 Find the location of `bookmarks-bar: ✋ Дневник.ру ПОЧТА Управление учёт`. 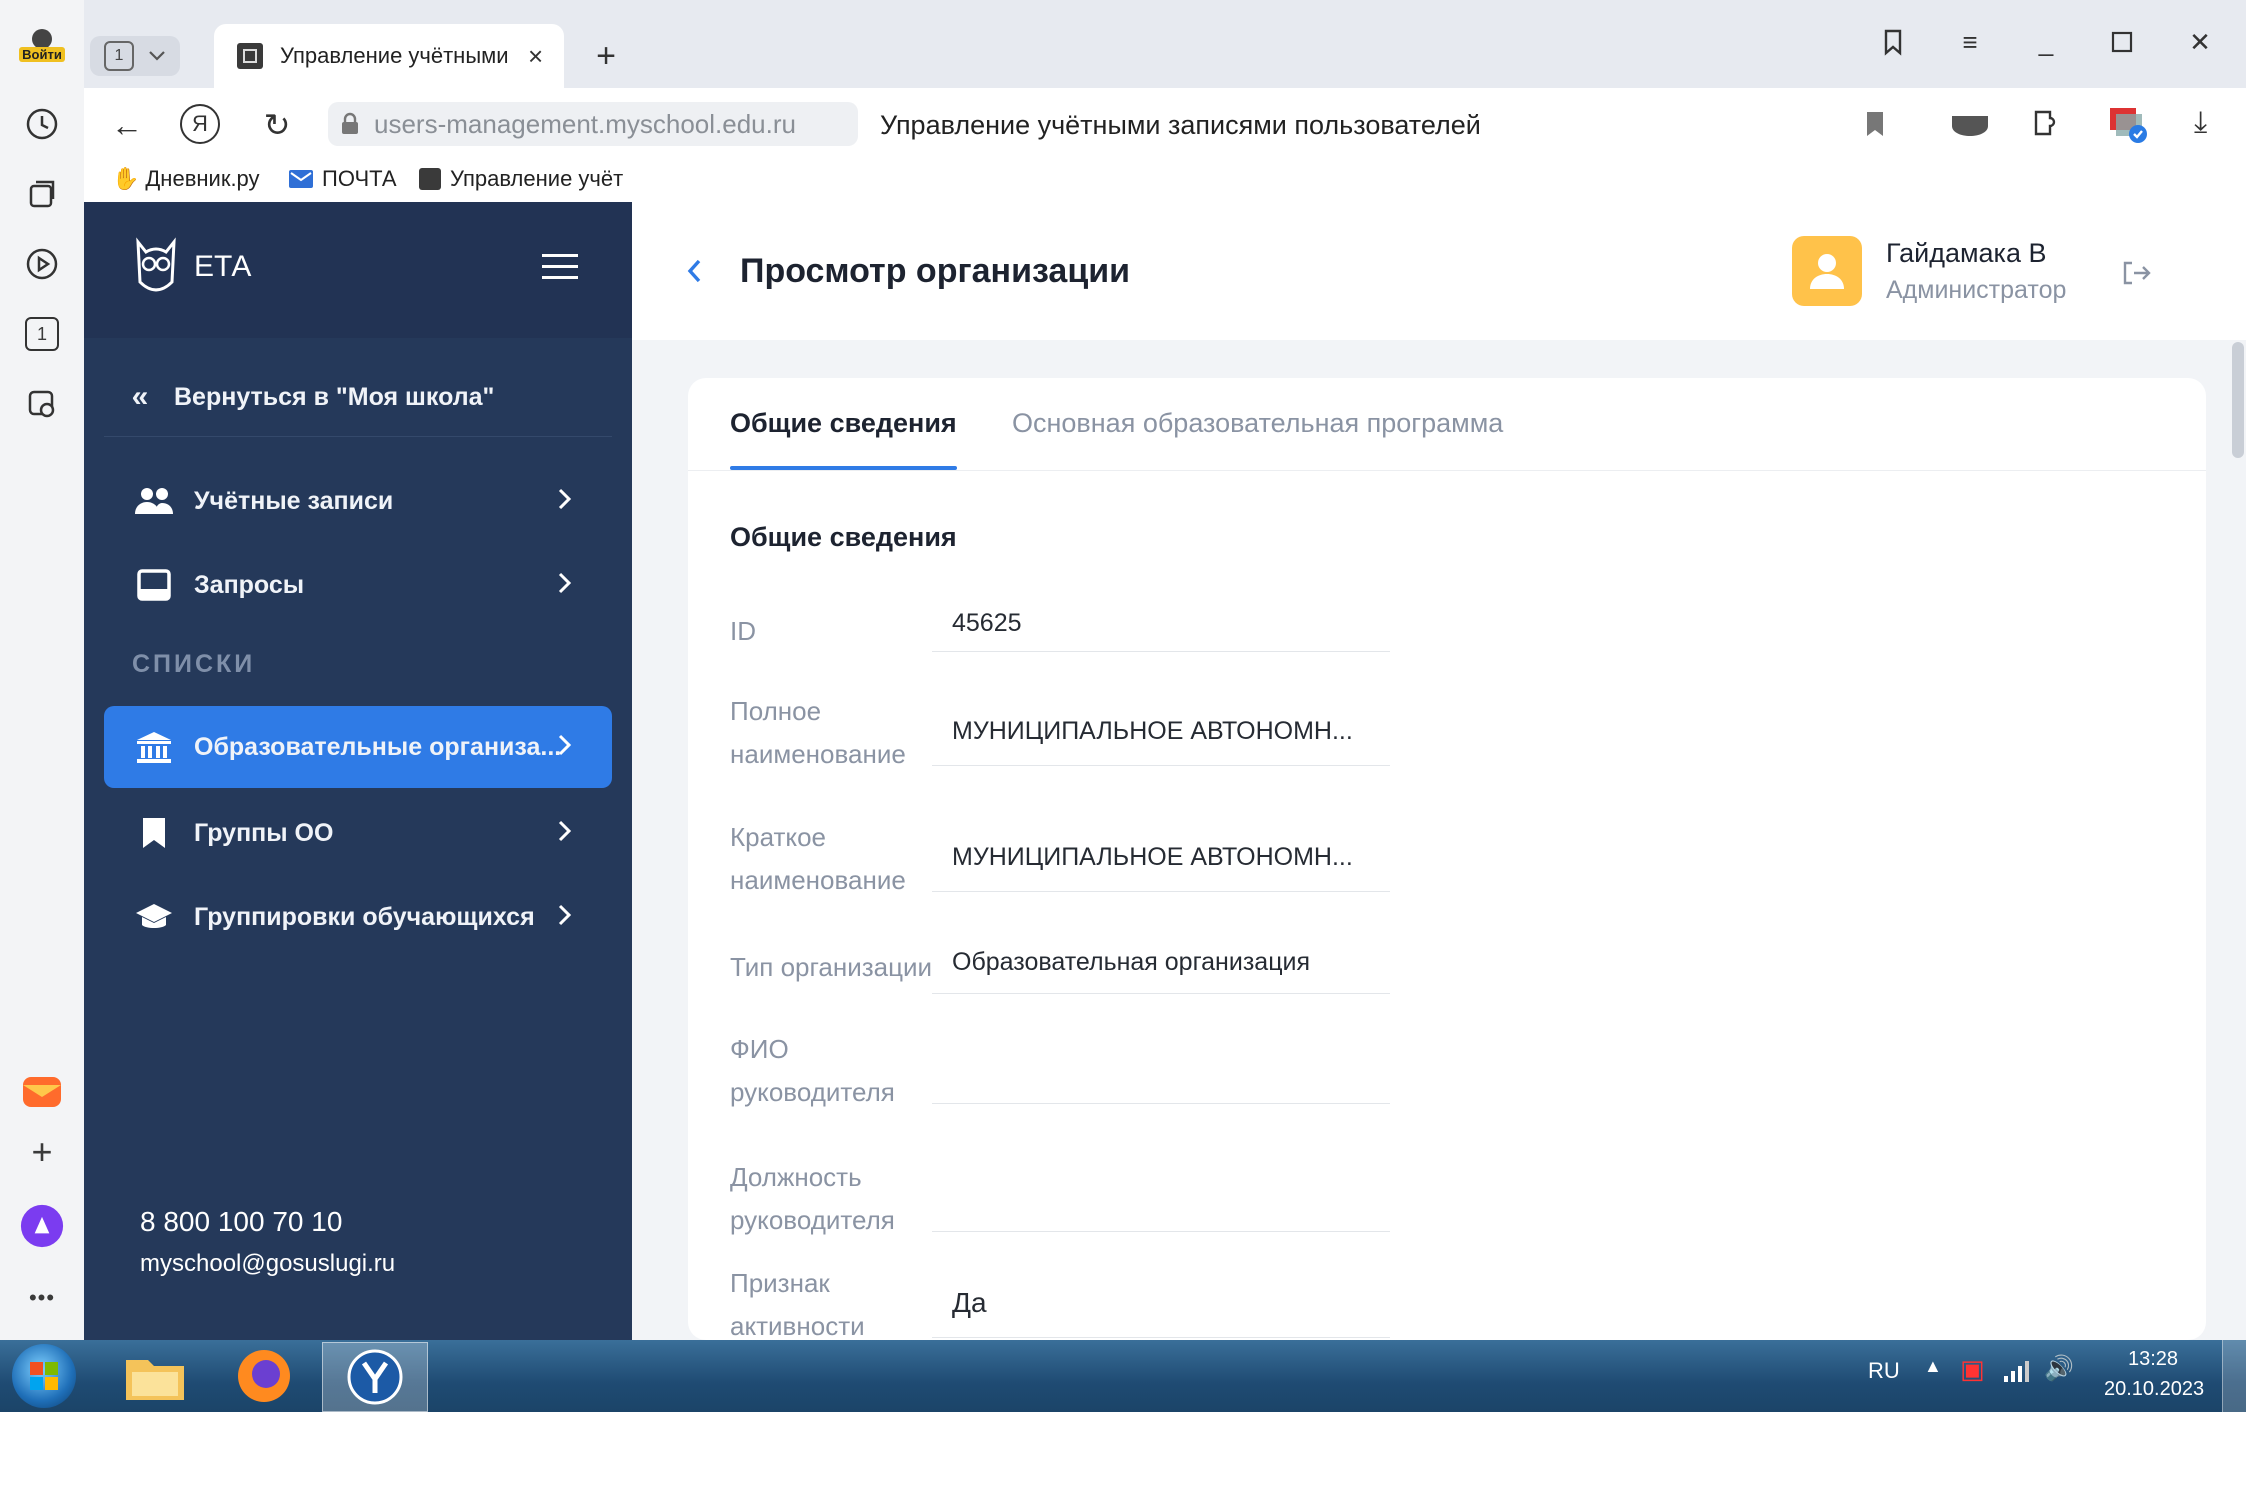

bookmarks-bar: ✋ Дневник.ру ПОЧТА Управление учёт is located at coordinates (1165, 181).